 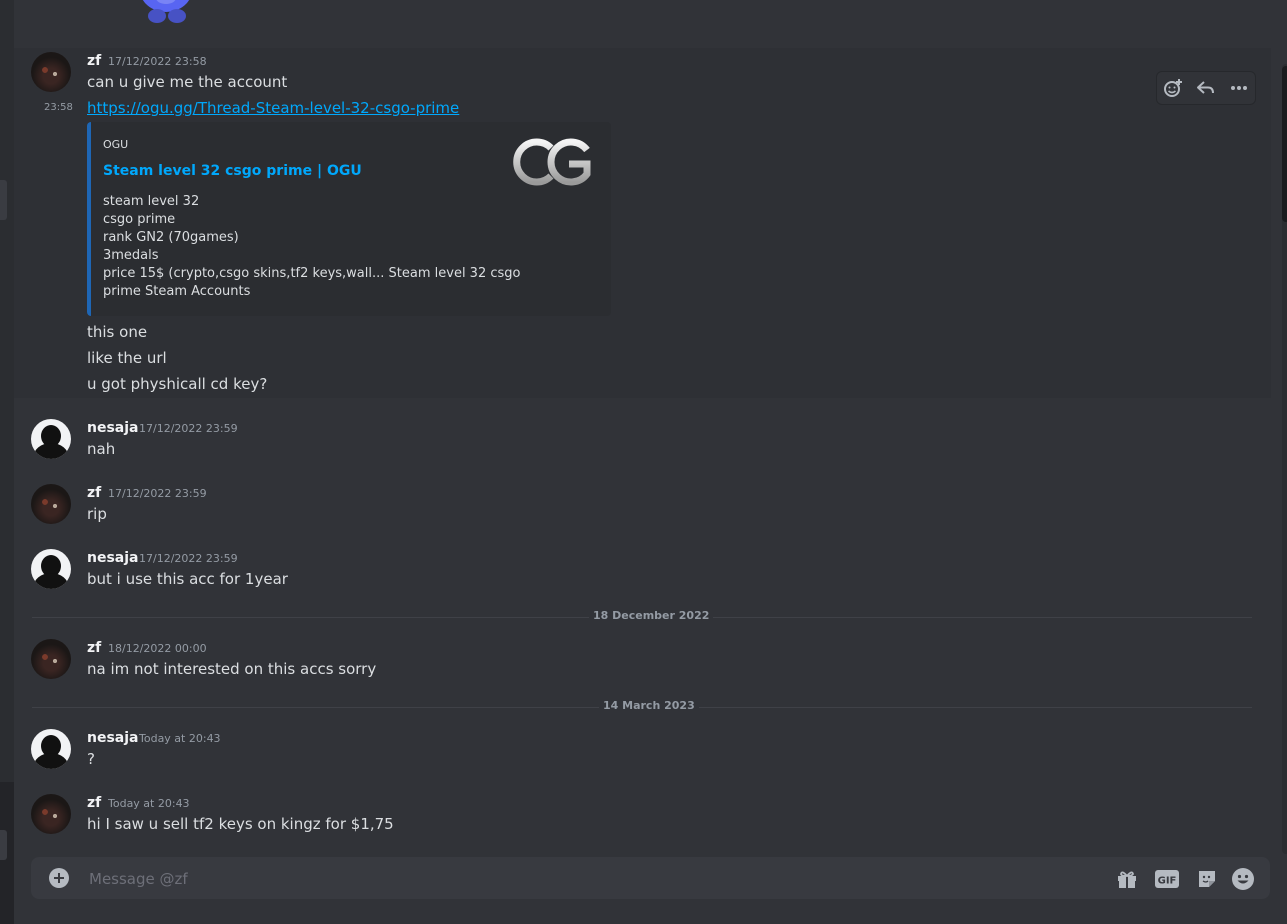 What do you see at coordinates (115, 144) in the screenshot?
I see `embed-provider: OGU` at bounding box center [115, 144].